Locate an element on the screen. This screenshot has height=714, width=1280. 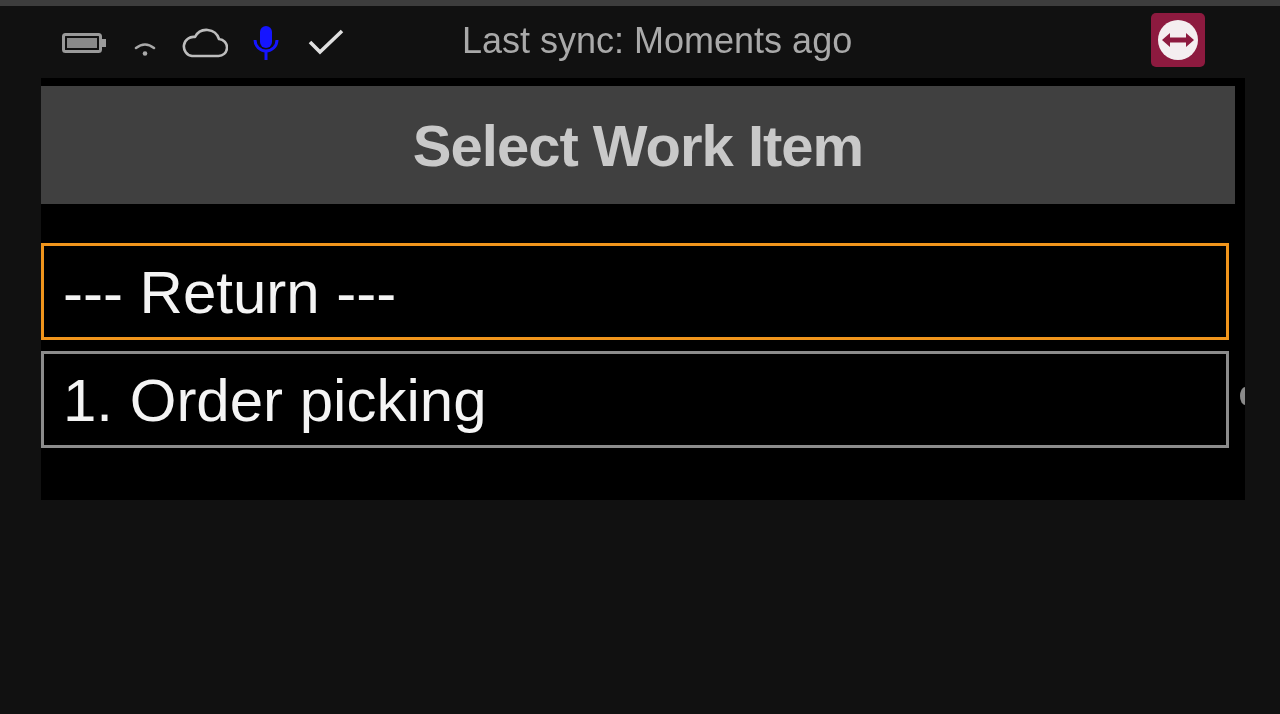
cloud-icon is located at coordinates (205, 43).